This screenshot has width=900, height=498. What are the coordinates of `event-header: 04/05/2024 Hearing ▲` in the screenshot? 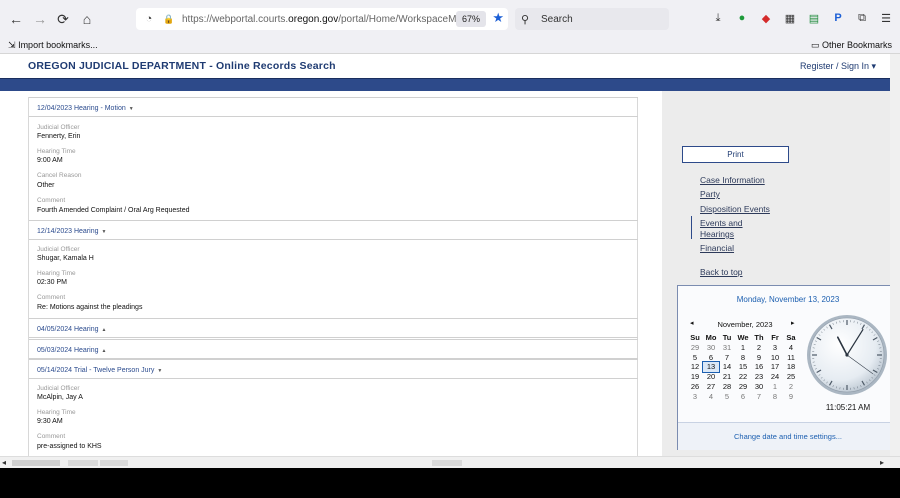 It's located at (333, 328).